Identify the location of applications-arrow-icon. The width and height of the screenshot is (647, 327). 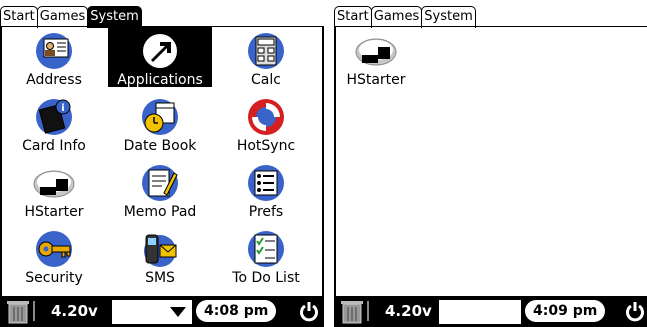
(160, 51).